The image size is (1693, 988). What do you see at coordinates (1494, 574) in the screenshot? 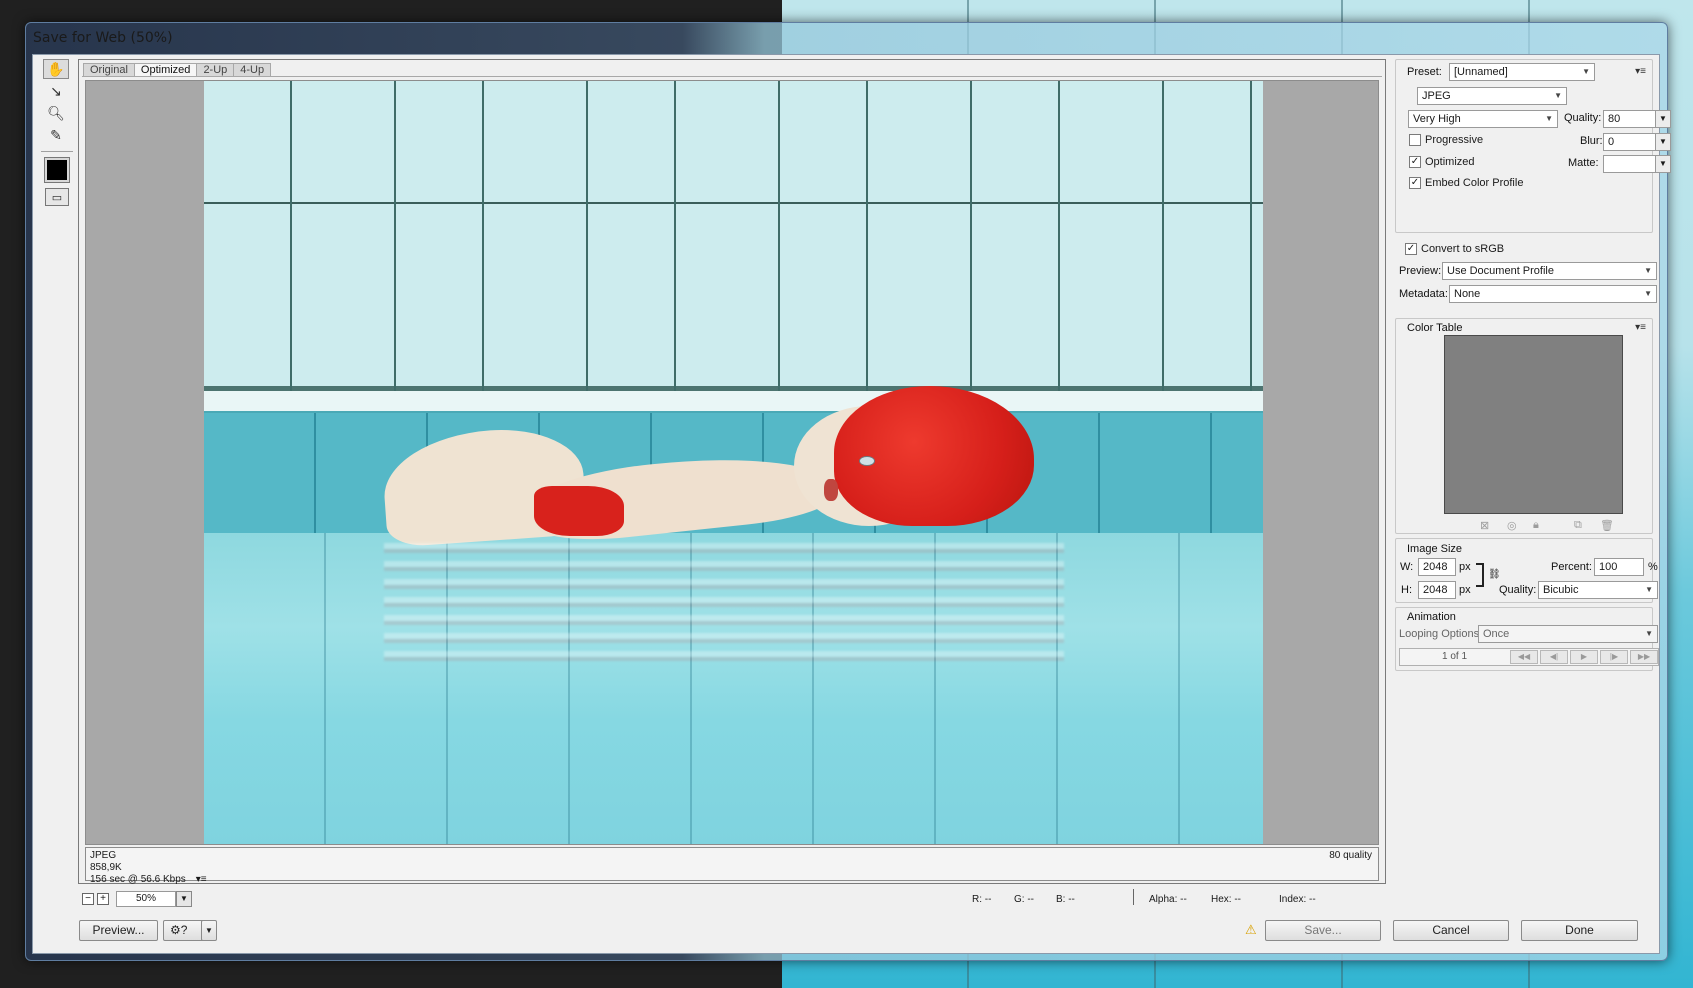
I see `chain-link-icon: ⛓` at bounding box center [1494, 574].